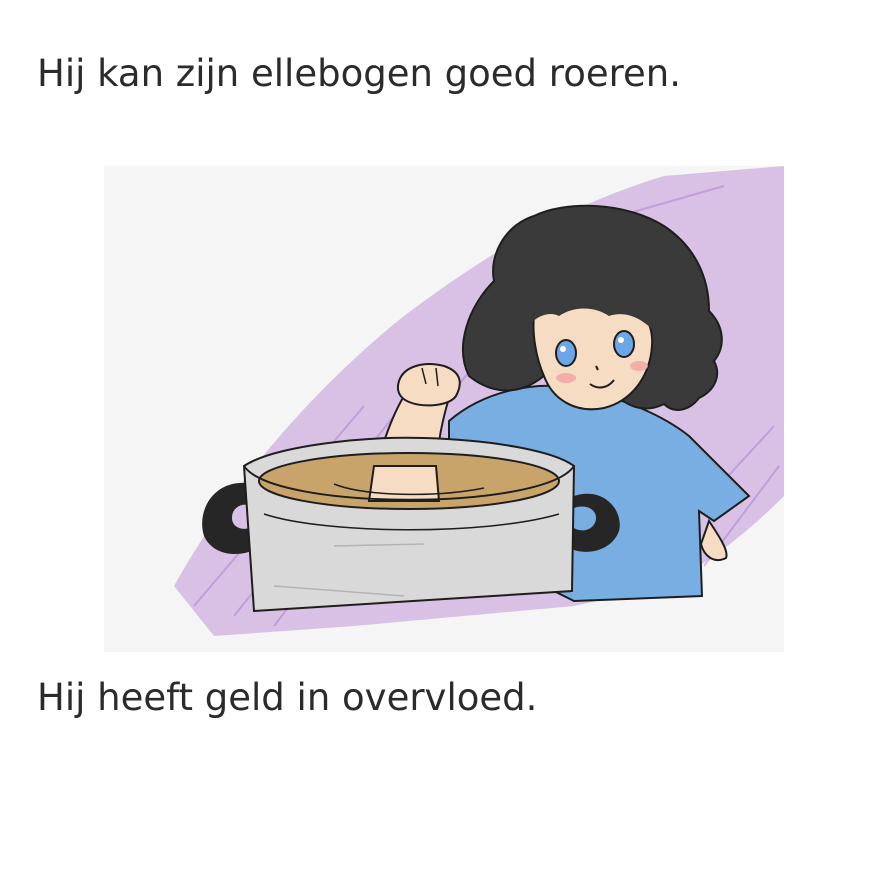  What do you see at coordinates (639, 366) in the screenshot?
I see `right-blush` at bounding box center [639, 366].